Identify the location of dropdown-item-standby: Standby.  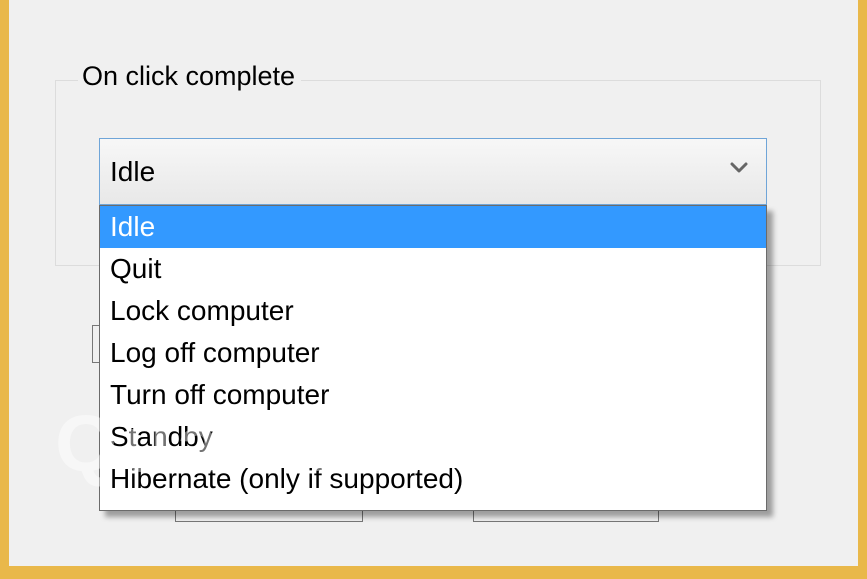
(433, 437).